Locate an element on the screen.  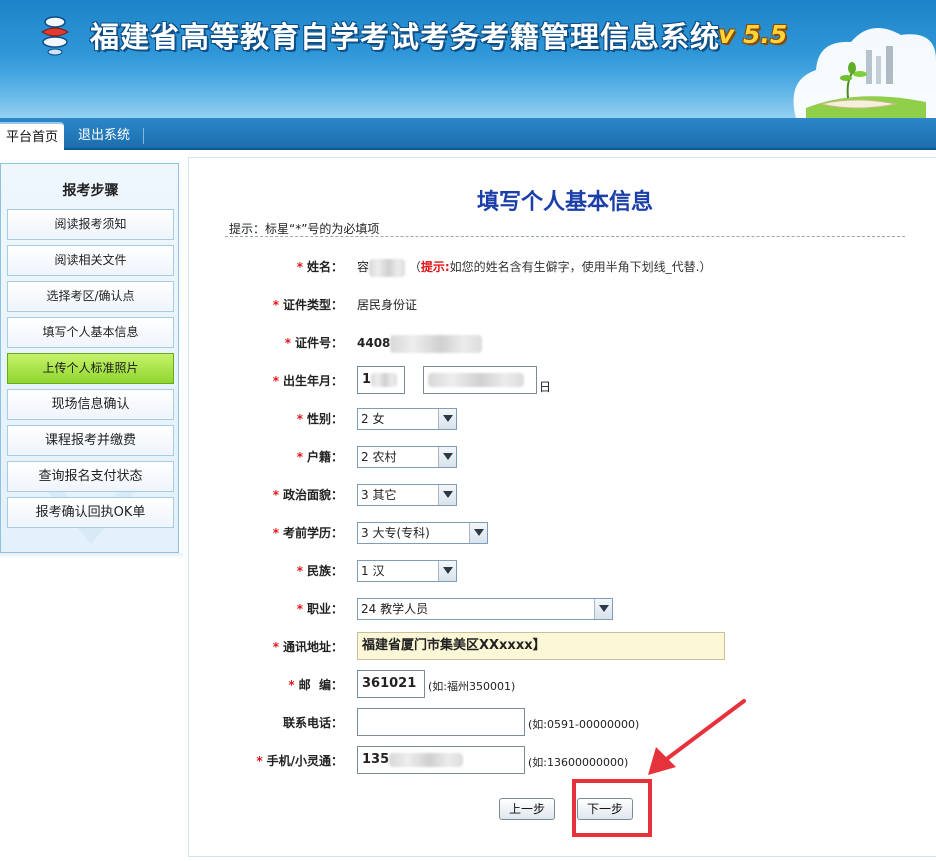
address-input: 福建省厦门市集美区XXxxxx】 is located at coordinates (541, 646).